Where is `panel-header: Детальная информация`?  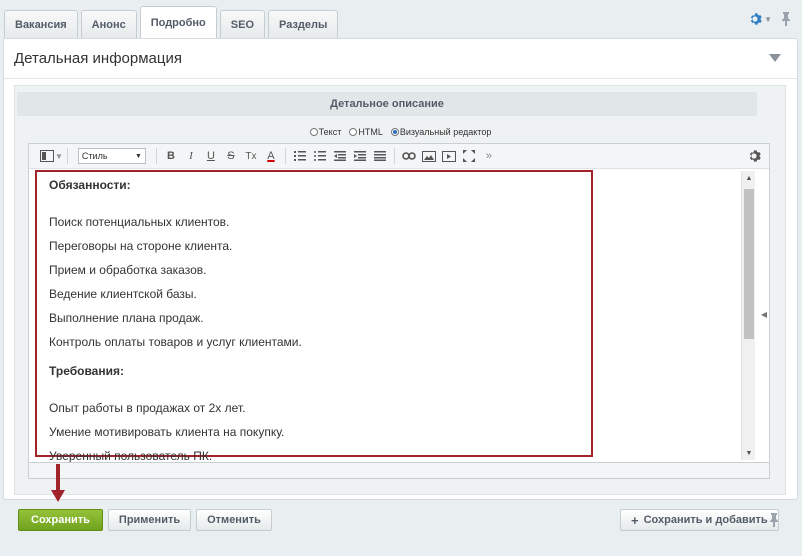 panel-header: Детальная информация is located at coordinates (400, 59).